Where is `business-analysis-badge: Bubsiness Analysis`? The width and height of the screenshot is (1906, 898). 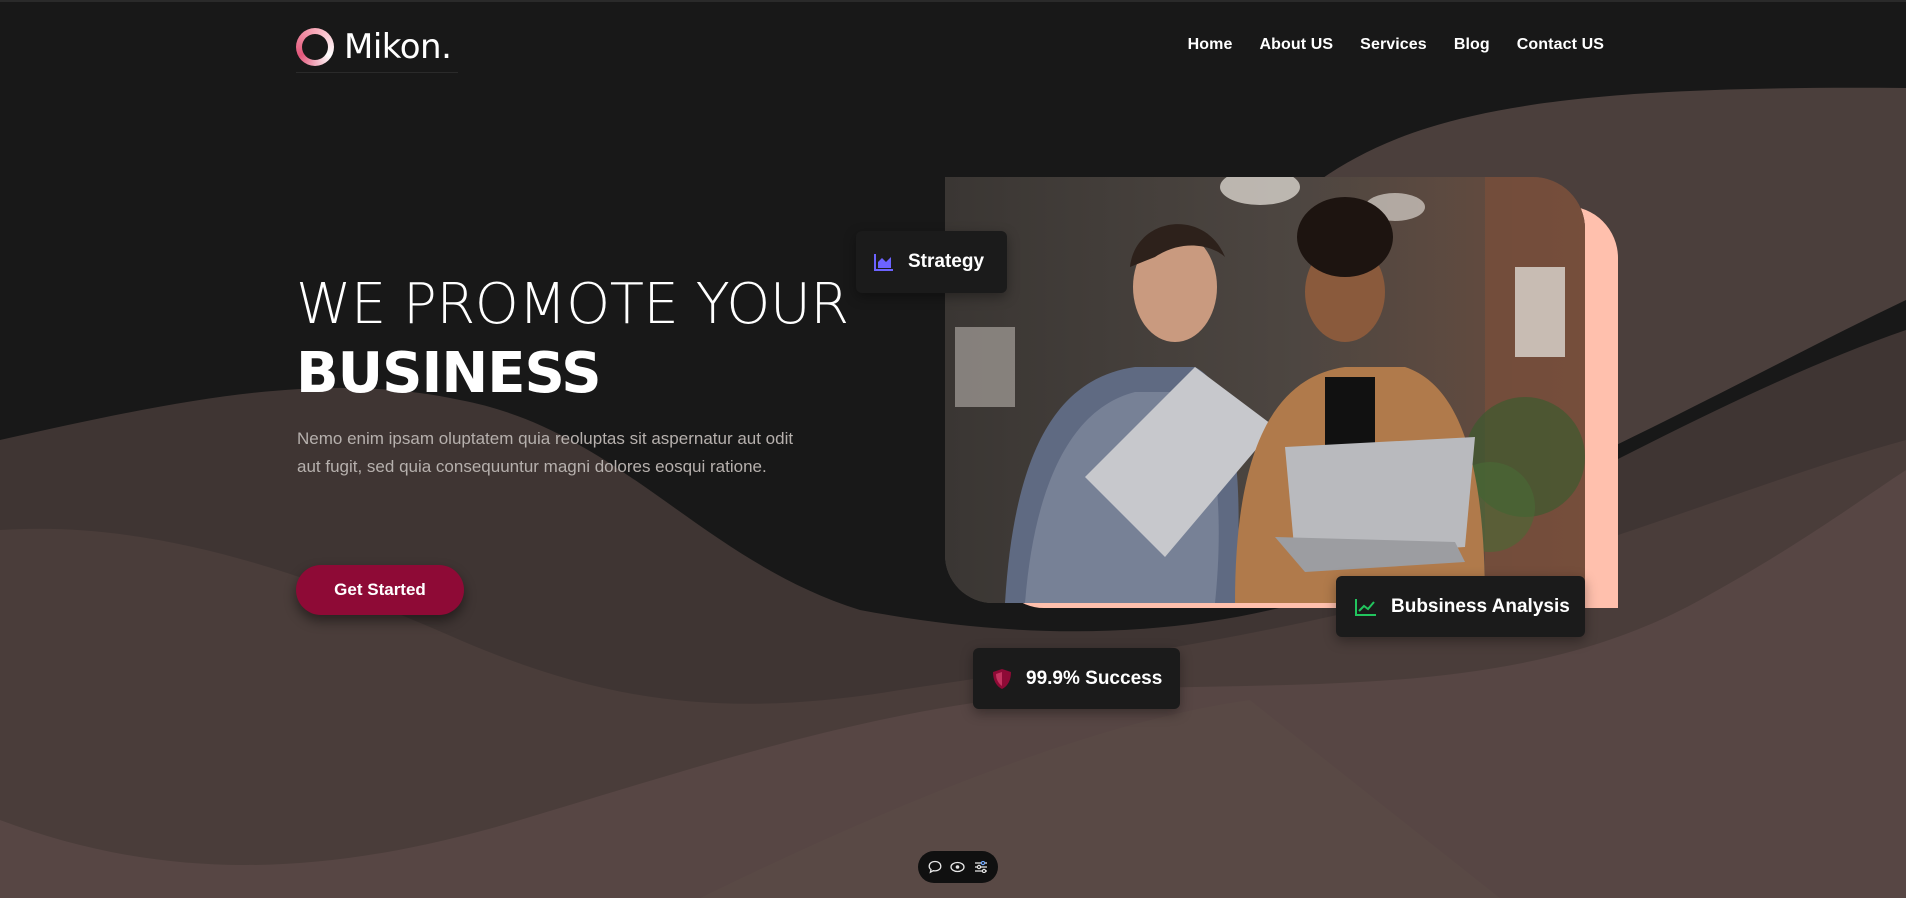
business-analysis-badge: Bubsiness Analysis is located at coordinates (1460, 606).